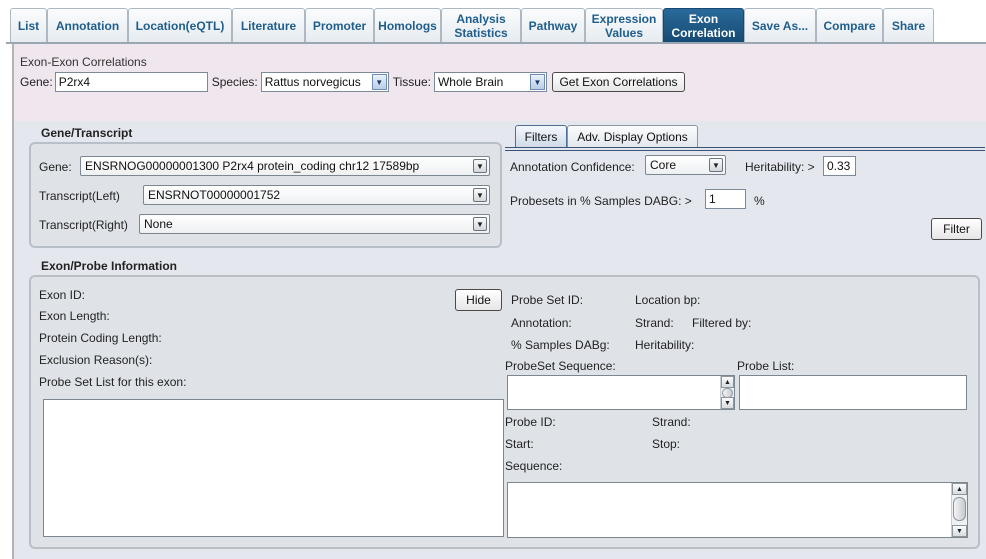 This screenshot has height=559, width=986. What do you see at coordinates (541, 323) in the screenshot?
I see `annotation-label: Annotation:` at bounding box center [541, 323].